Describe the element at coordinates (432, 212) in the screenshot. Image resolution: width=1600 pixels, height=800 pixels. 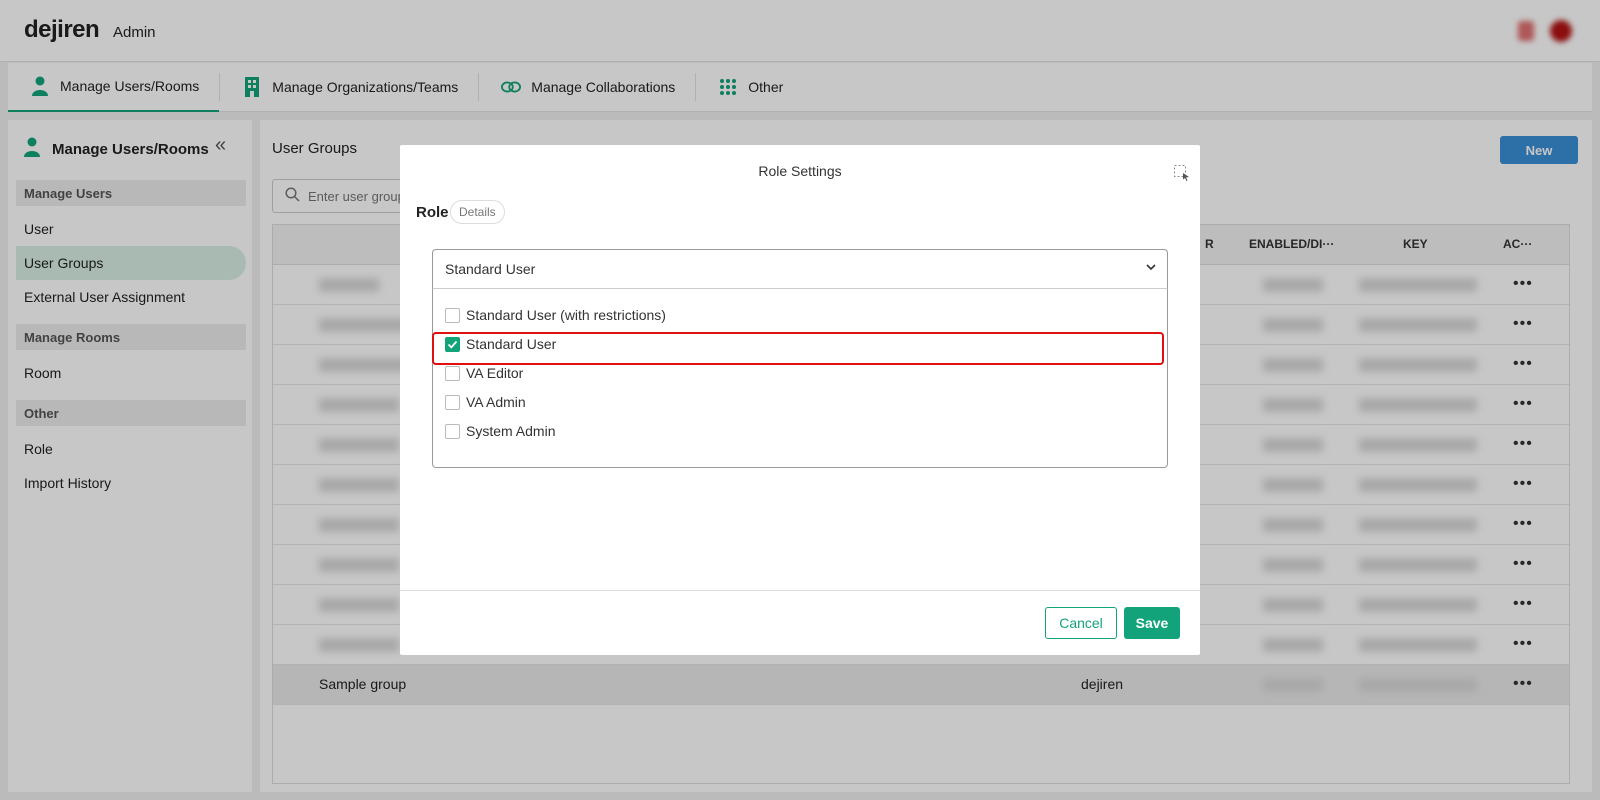
I see `role-label: Role` at that location.